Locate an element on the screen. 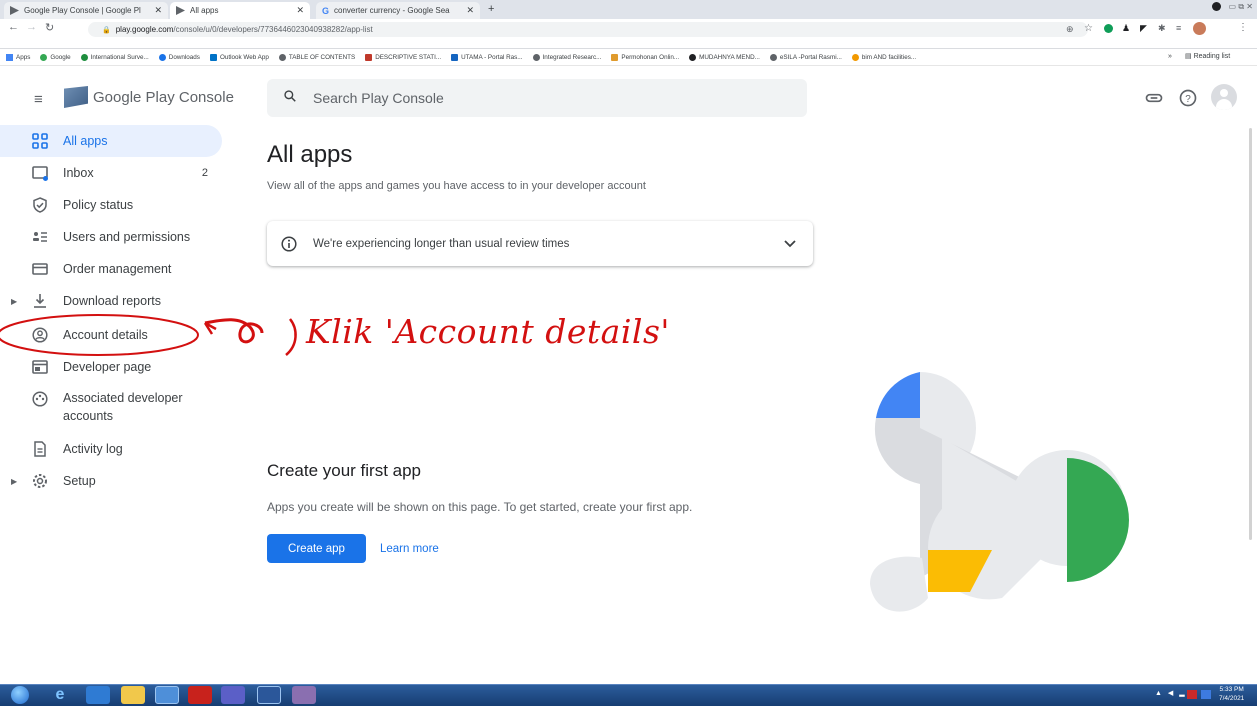 The width and height of the screenshot is (1257, 706). link-icon is located at coordinates (1154, 98).